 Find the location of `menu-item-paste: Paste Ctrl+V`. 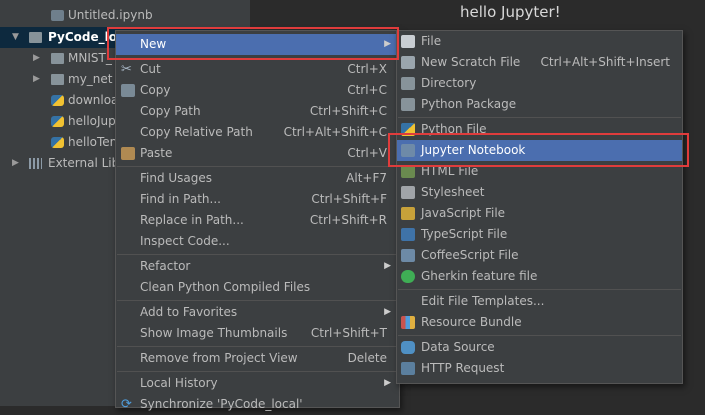

menu-item-paste: Paste Ctrl+V is located at coordinates (257, 153).